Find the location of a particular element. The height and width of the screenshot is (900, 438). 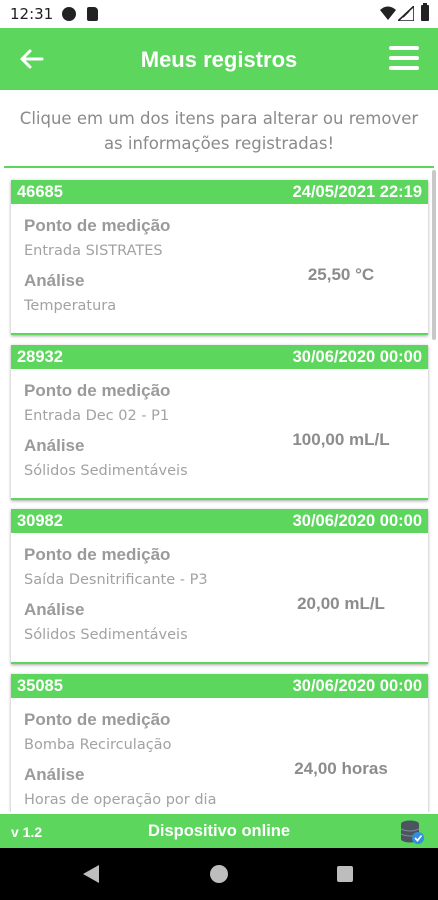

database-check-icon is located at coordinates (412, 832).